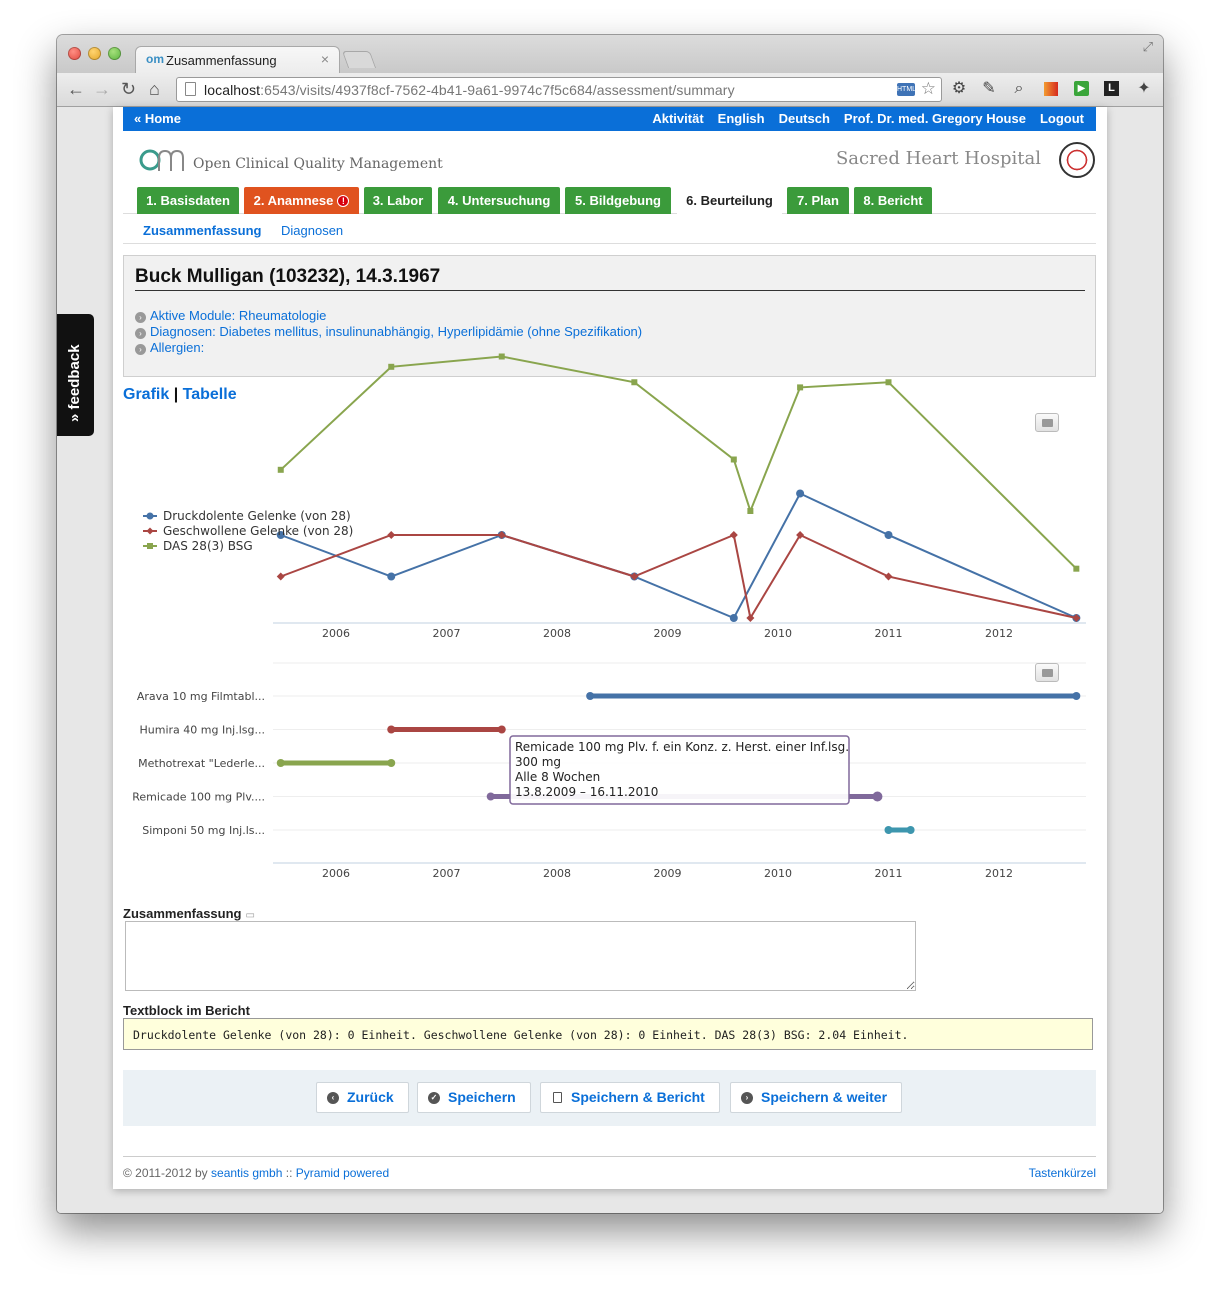  What do you see at coordinates (609, 1156) in the screenshot?
I see `footer-divider` at bounding box center [609, 1156].